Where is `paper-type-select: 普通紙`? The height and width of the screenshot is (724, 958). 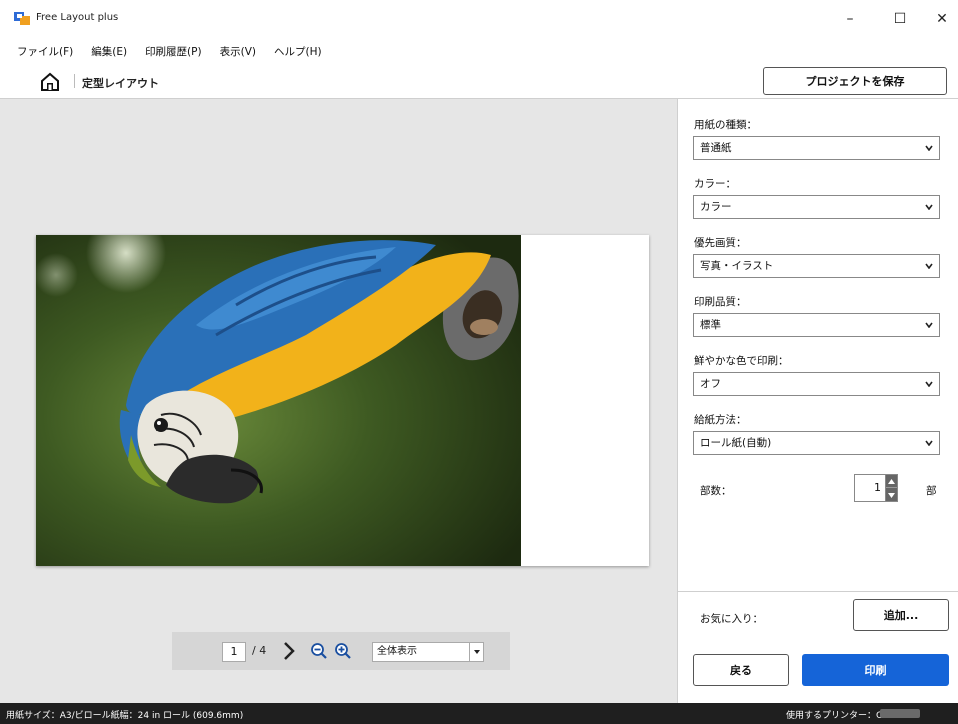 paper-type-select: 普通紙 is located at coordinates (816, 148).